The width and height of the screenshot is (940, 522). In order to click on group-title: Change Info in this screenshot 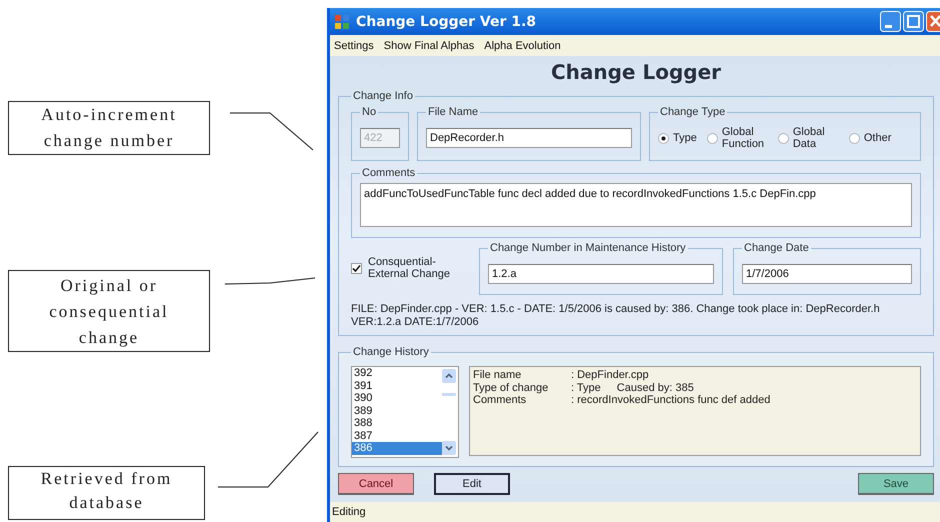, I will do `click(383, 96)`.